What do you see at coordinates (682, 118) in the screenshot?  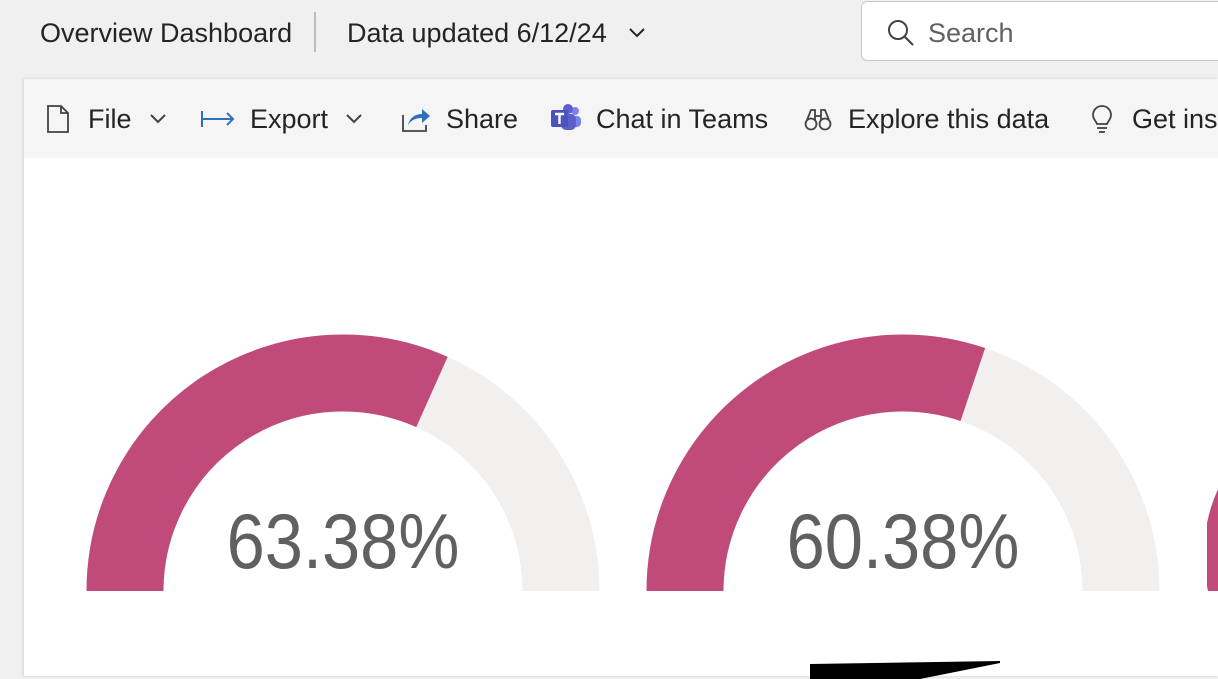 I see `chat-in-teams-label: Chat in Teams` at bounding box center [682, 118].